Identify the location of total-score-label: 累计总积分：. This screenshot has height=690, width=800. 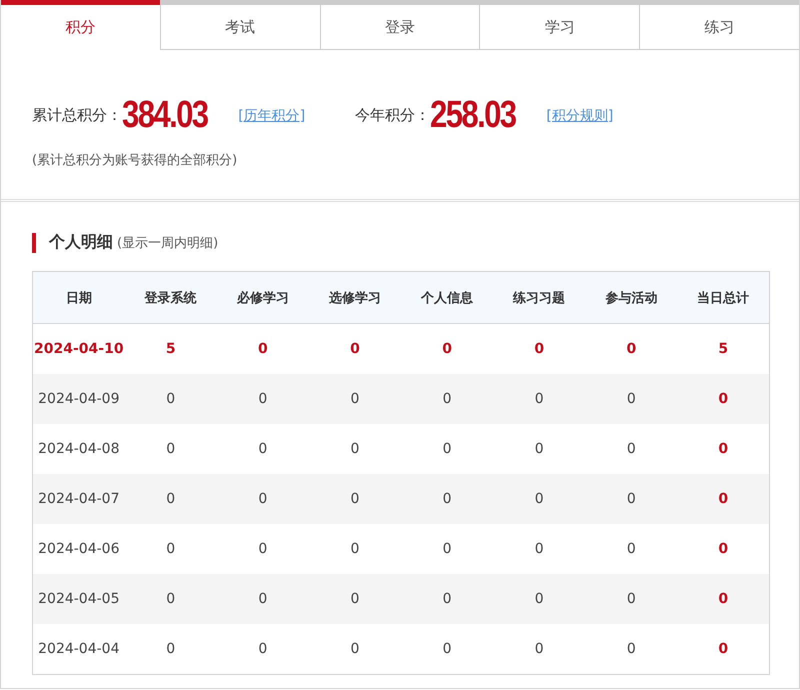
(77, 115).